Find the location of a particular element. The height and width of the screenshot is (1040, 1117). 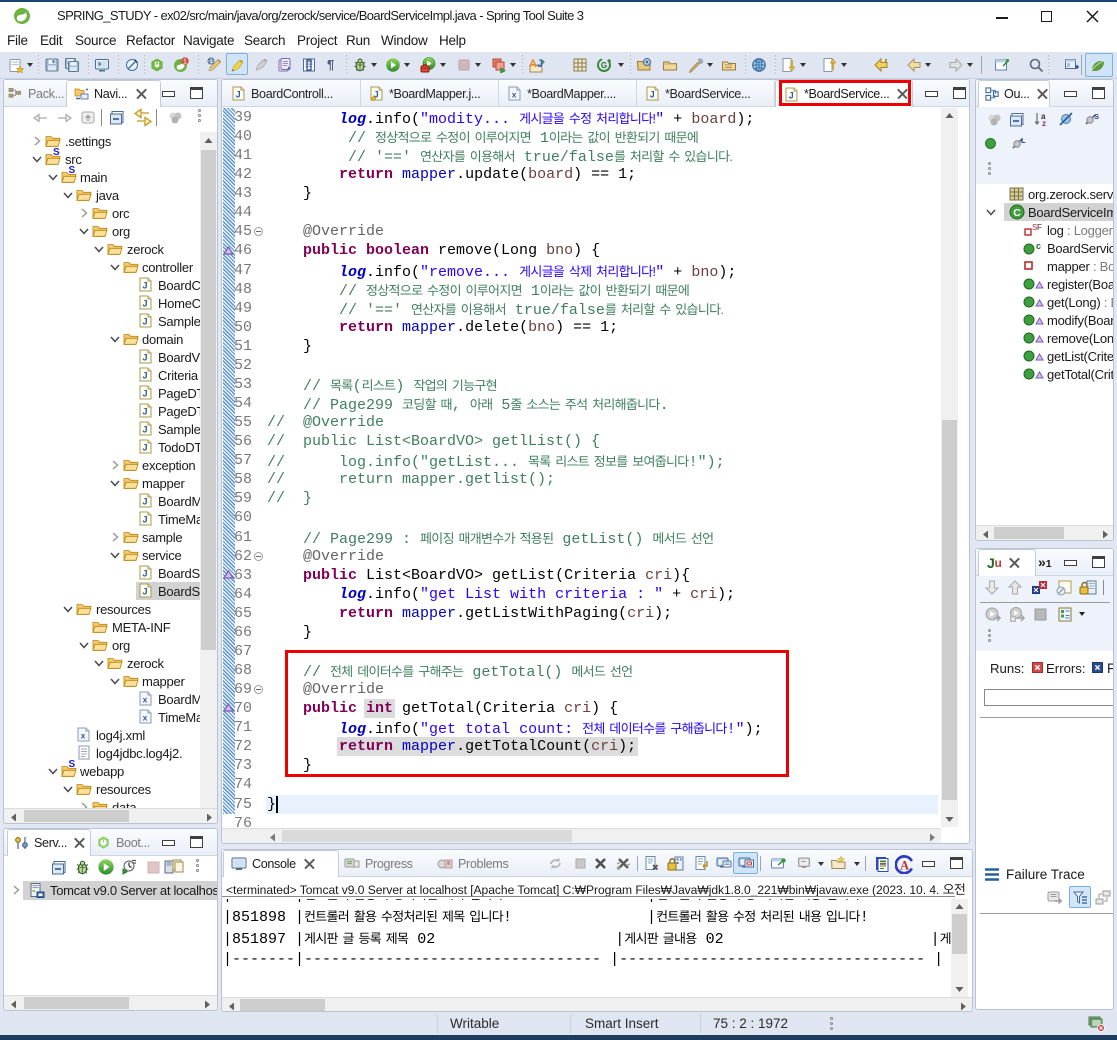

svg-text: c is located at coordinates (1038, 246).